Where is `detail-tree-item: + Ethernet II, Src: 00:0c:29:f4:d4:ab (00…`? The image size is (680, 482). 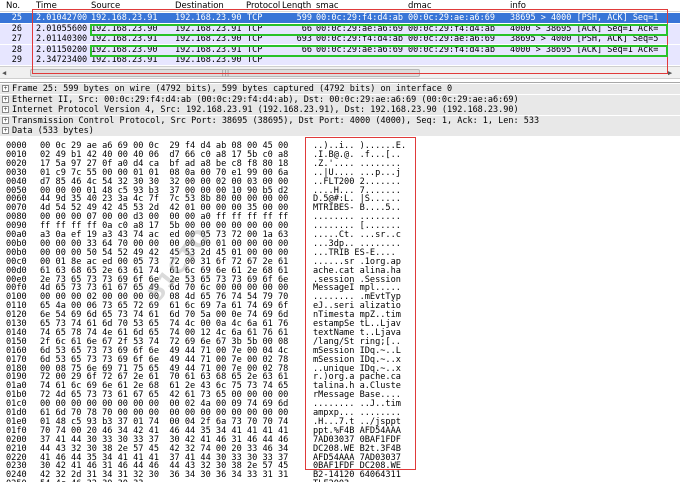
detail-tree-item: + Ethernet II, Src: 00:0c:29:f4:d4:ab (00… is located at coordinates (340, 99).